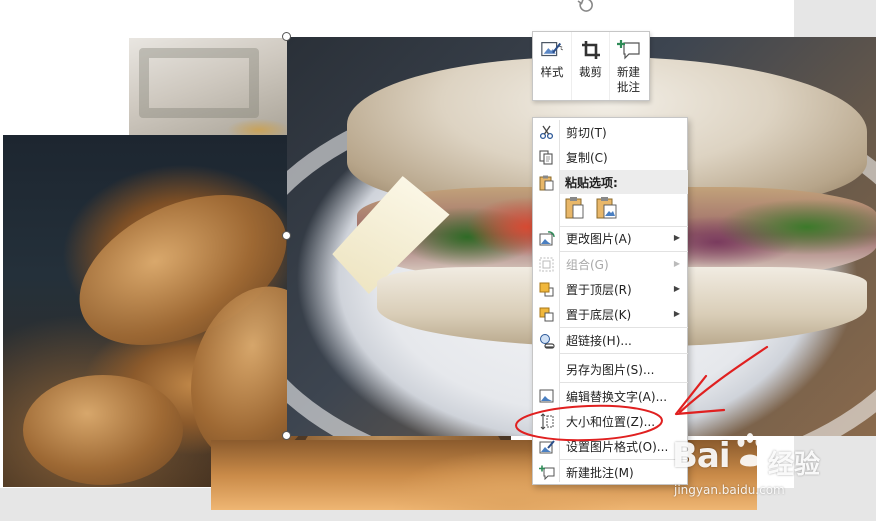 The width and height of the screenshot is (876, 521). I want to click on style-button: 样式, so click(552, 66).